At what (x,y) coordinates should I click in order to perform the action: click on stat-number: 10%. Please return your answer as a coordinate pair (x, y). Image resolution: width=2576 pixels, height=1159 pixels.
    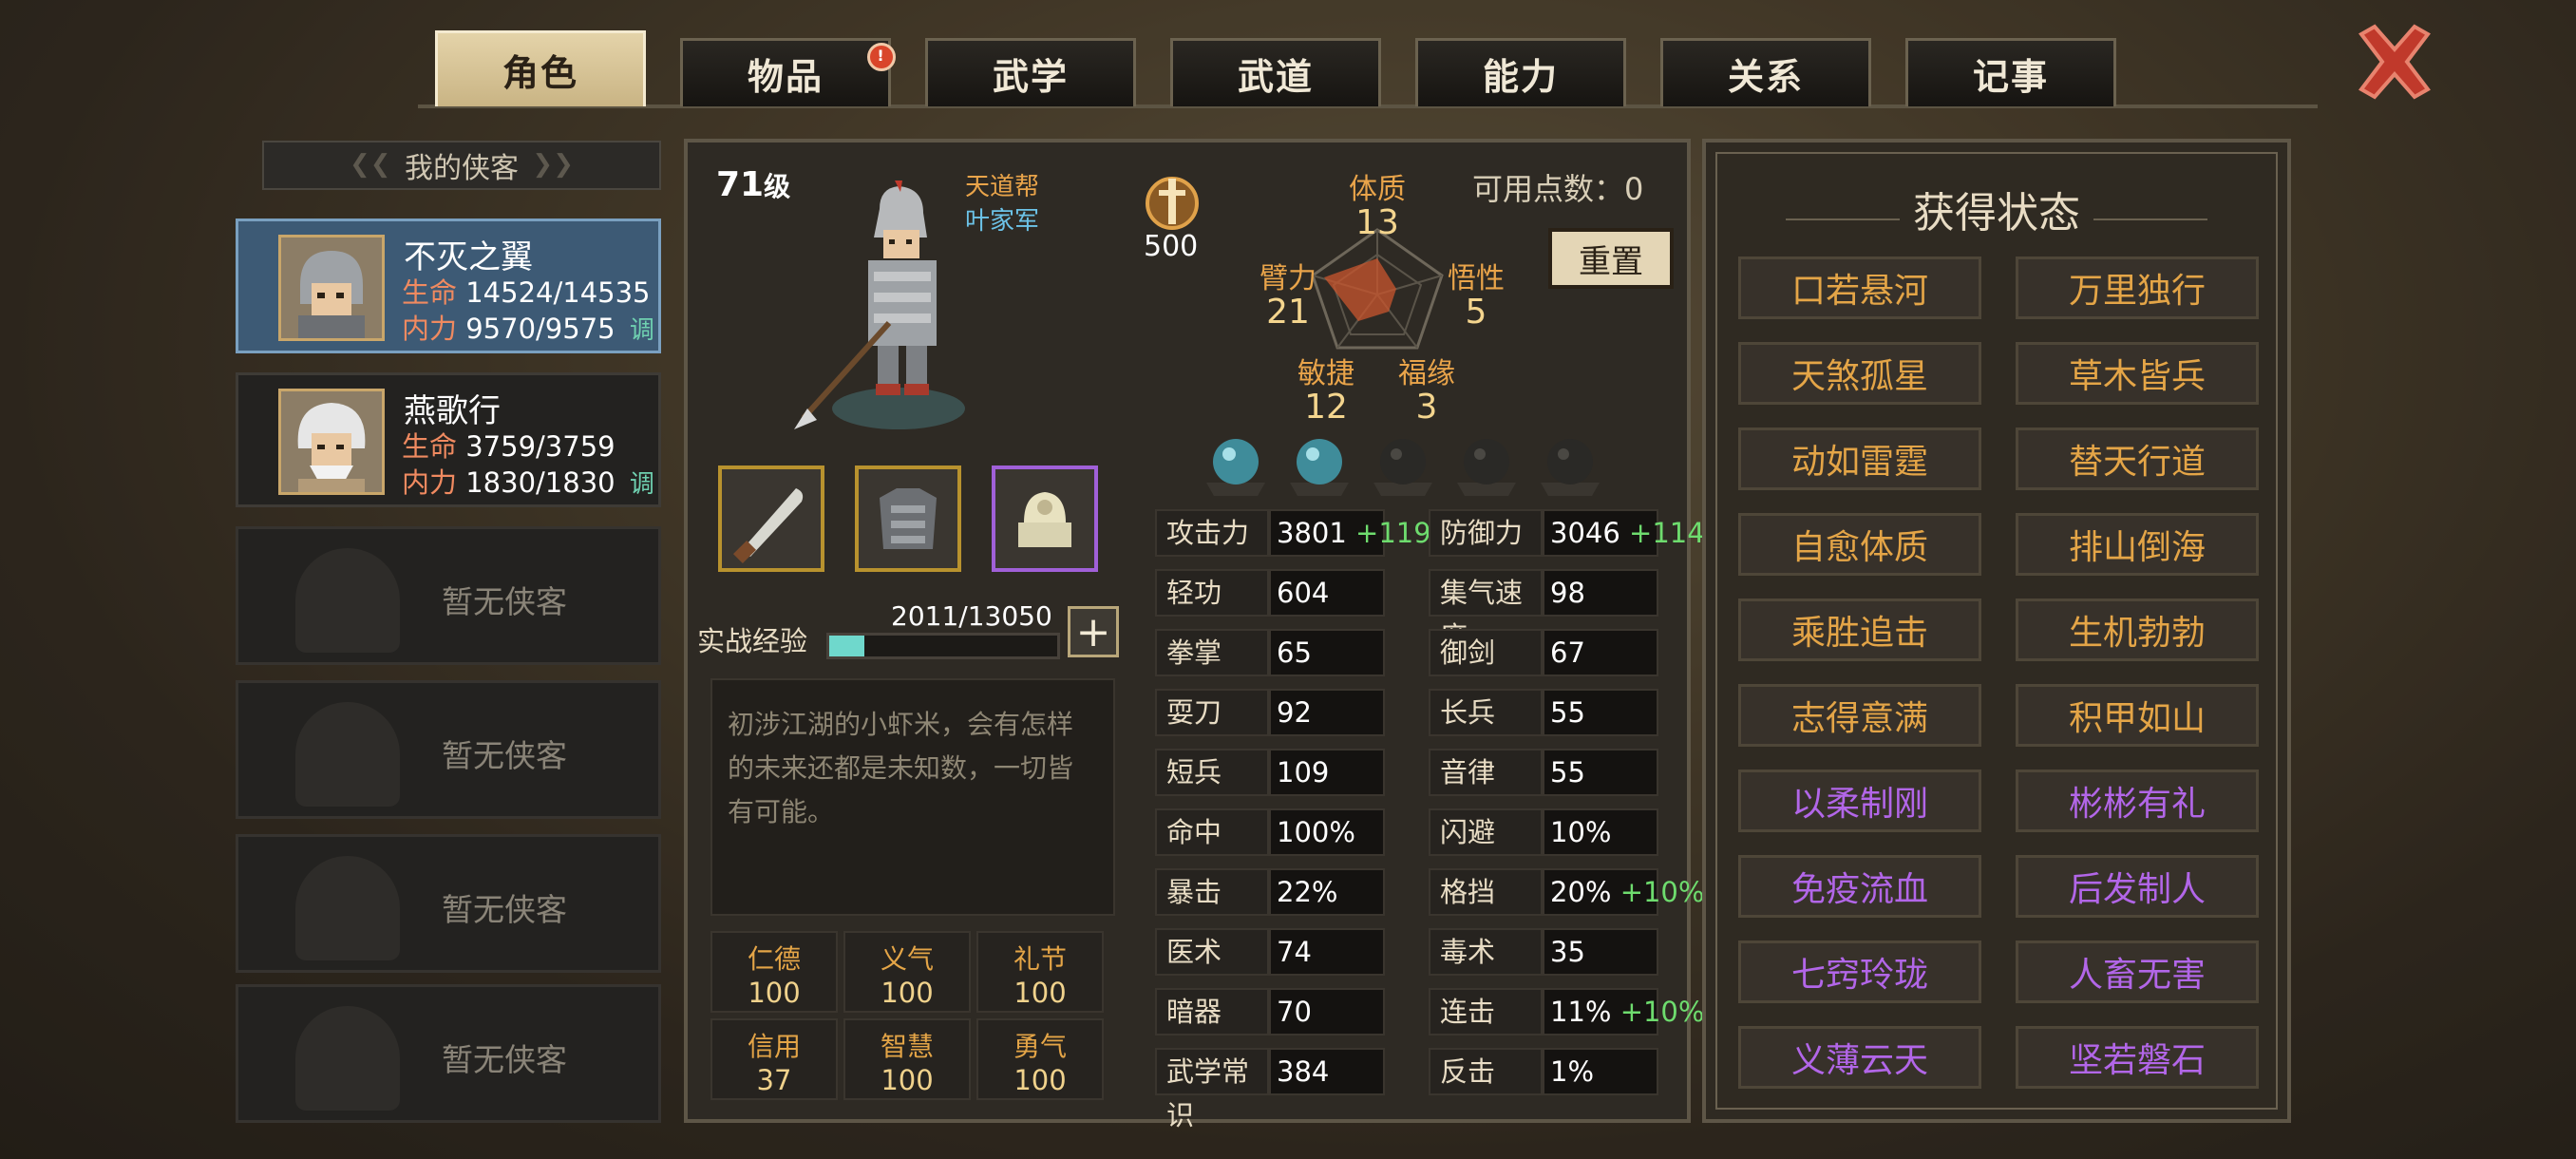
    Looking at the image, I should click on (1581, 832).